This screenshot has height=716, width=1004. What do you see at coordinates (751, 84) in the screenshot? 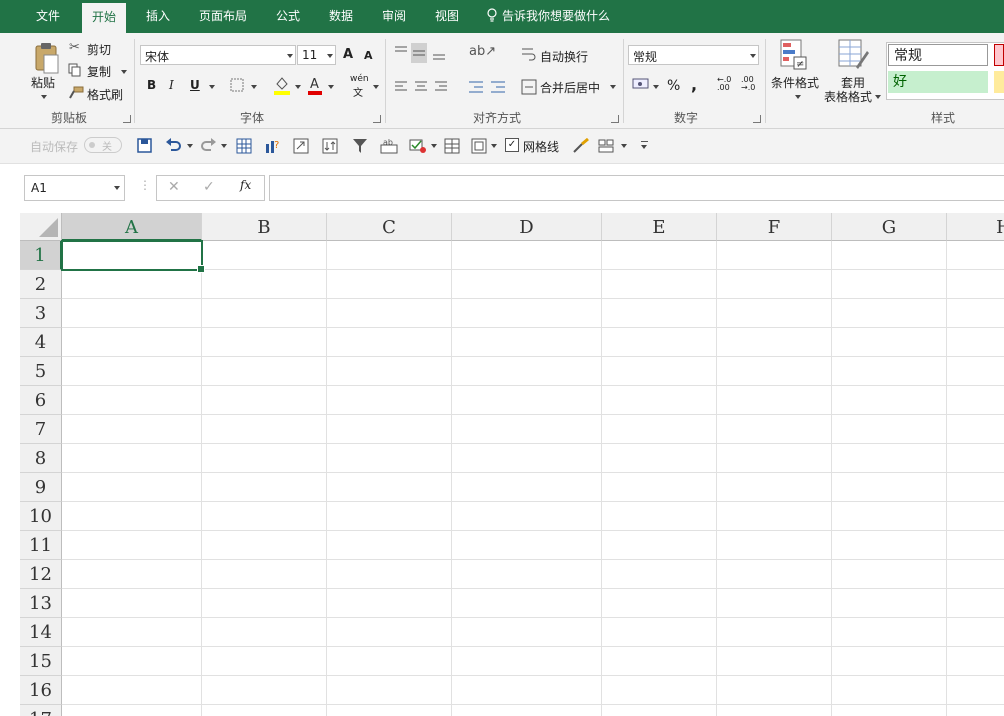
I see `decrease-decimal-button: .00 →.0` at bounding box center [751, 84].